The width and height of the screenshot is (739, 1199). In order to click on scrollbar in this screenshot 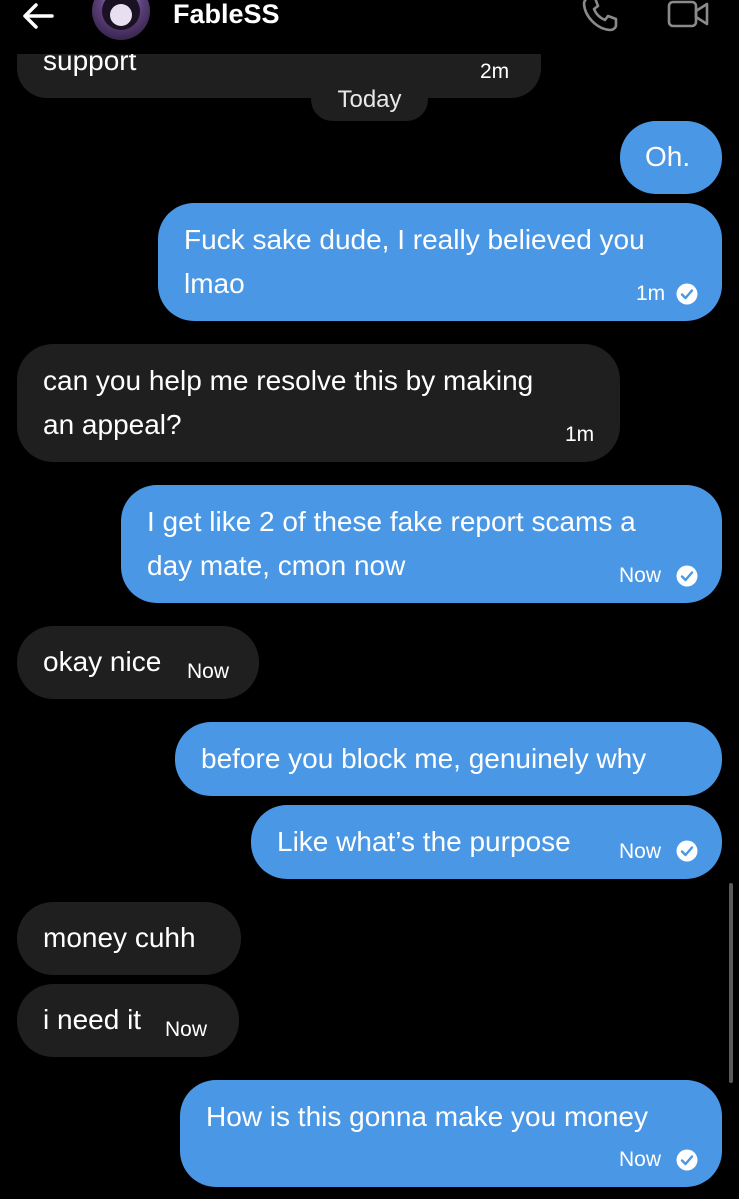, I will do `click(731, 983)`.